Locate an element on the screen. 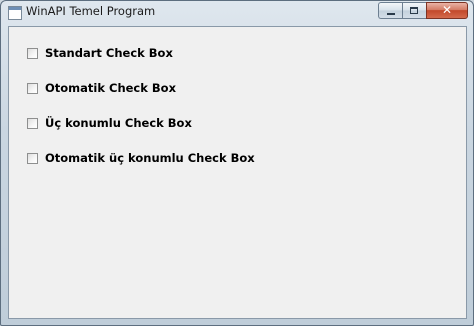 This screenshot has height=326, width=474. checkbox-label: Otomatik üç konumlu Check Box is located at coordinates (150, 158).